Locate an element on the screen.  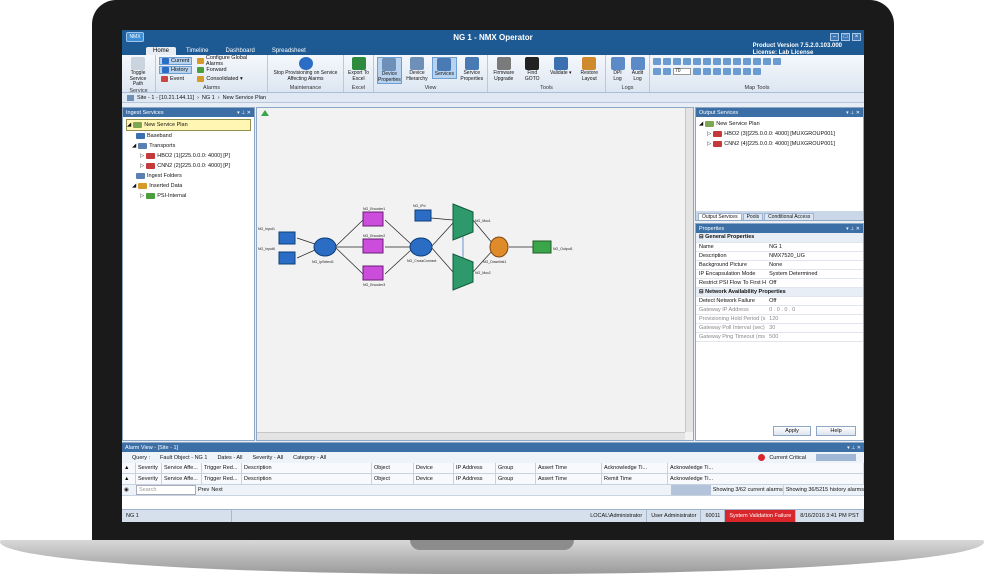
find-goto-button: Find GOTO is located at coordinates (533, 69).